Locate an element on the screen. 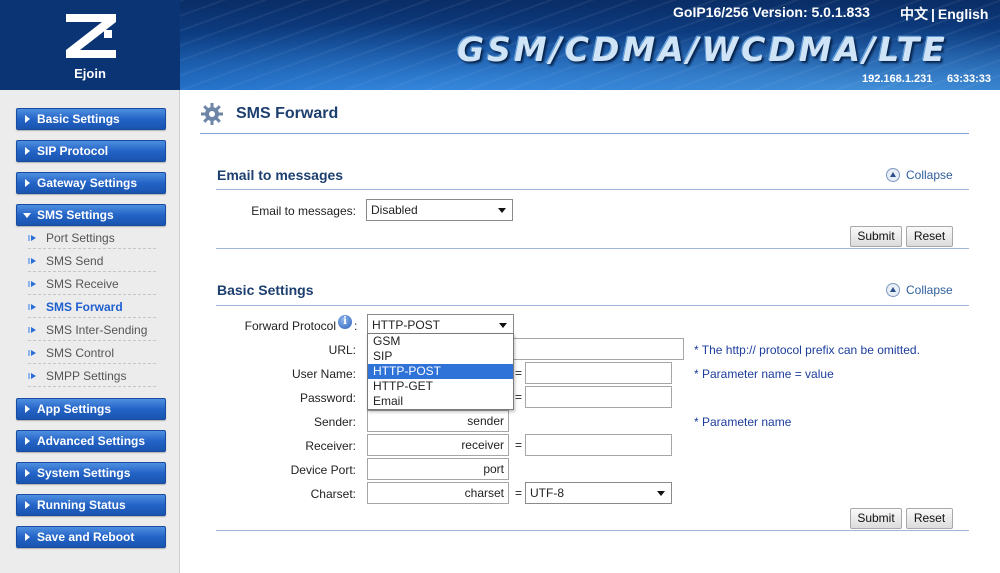 Image resolution: width=1000 pixels, height=573 pixels. select-value: HTTP-POST is located at coordinates (406, 325).